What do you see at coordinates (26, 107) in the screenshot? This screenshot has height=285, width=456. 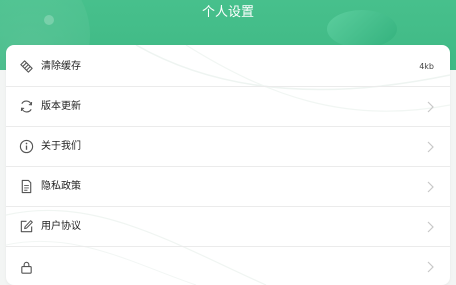 I see `refresh-icon` at bounding box center [26, 107].